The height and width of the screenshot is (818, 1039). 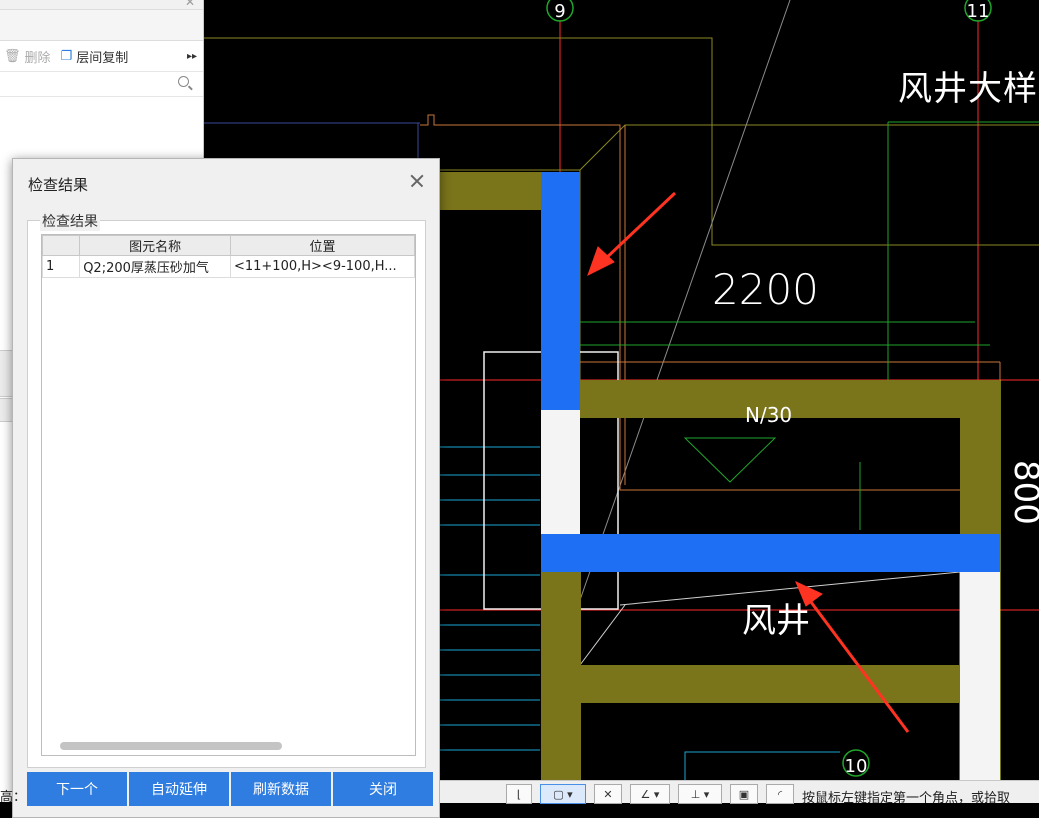 What do you see at coordinates (780, 794) in the screenshot?
I see `arc-tool-icon: ◜` at bounding box center [780, 794].